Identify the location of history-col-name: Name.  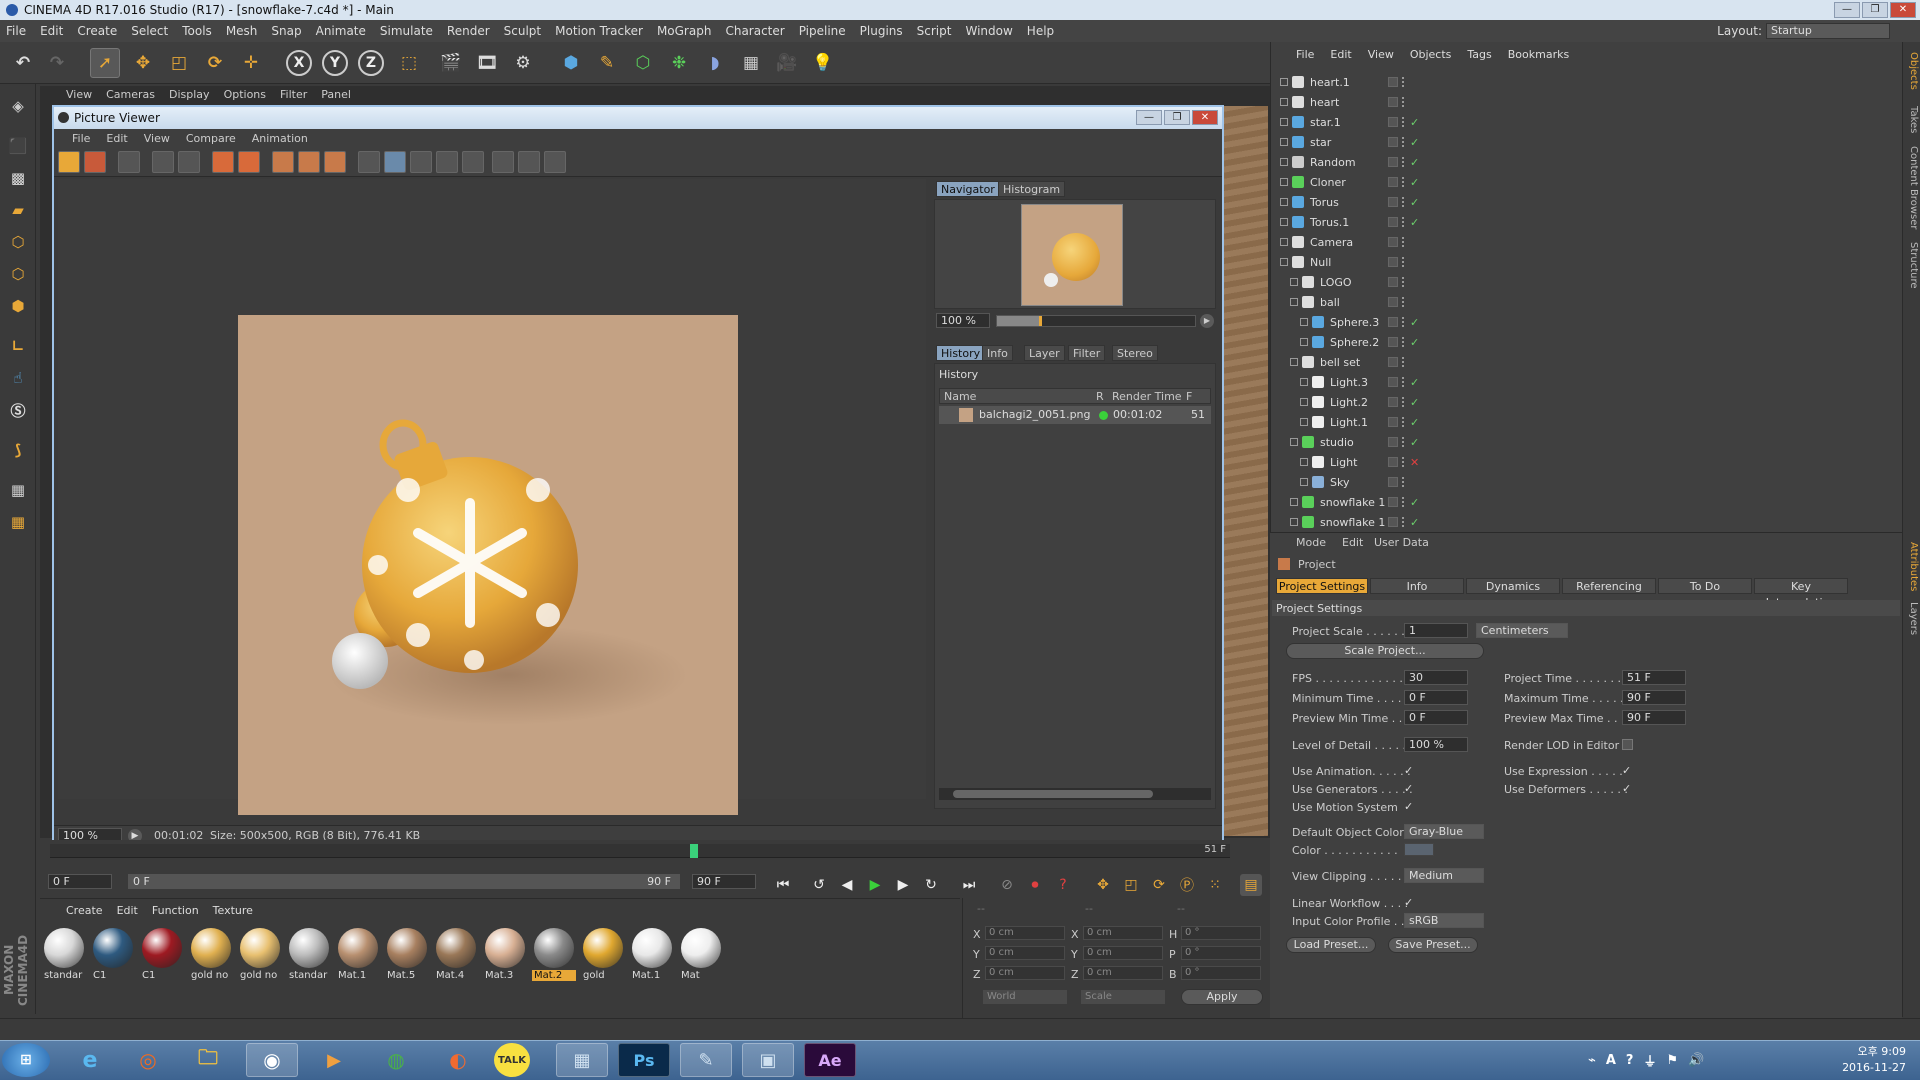
(960, 396).